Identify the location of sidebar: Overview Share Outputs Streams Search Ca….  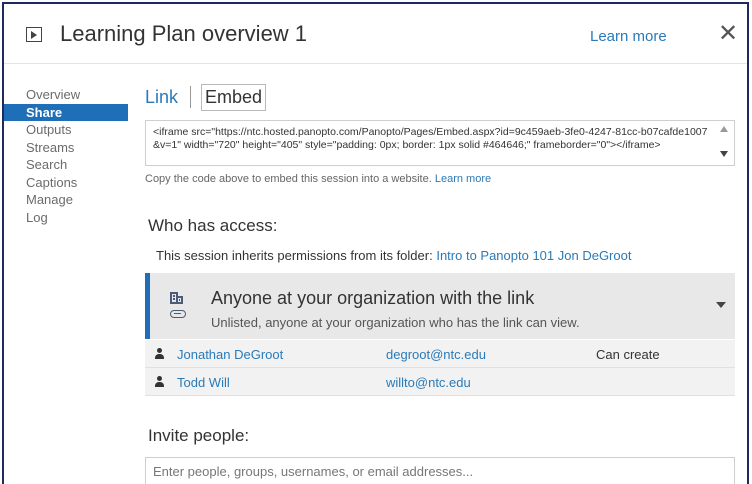
(66, 156).